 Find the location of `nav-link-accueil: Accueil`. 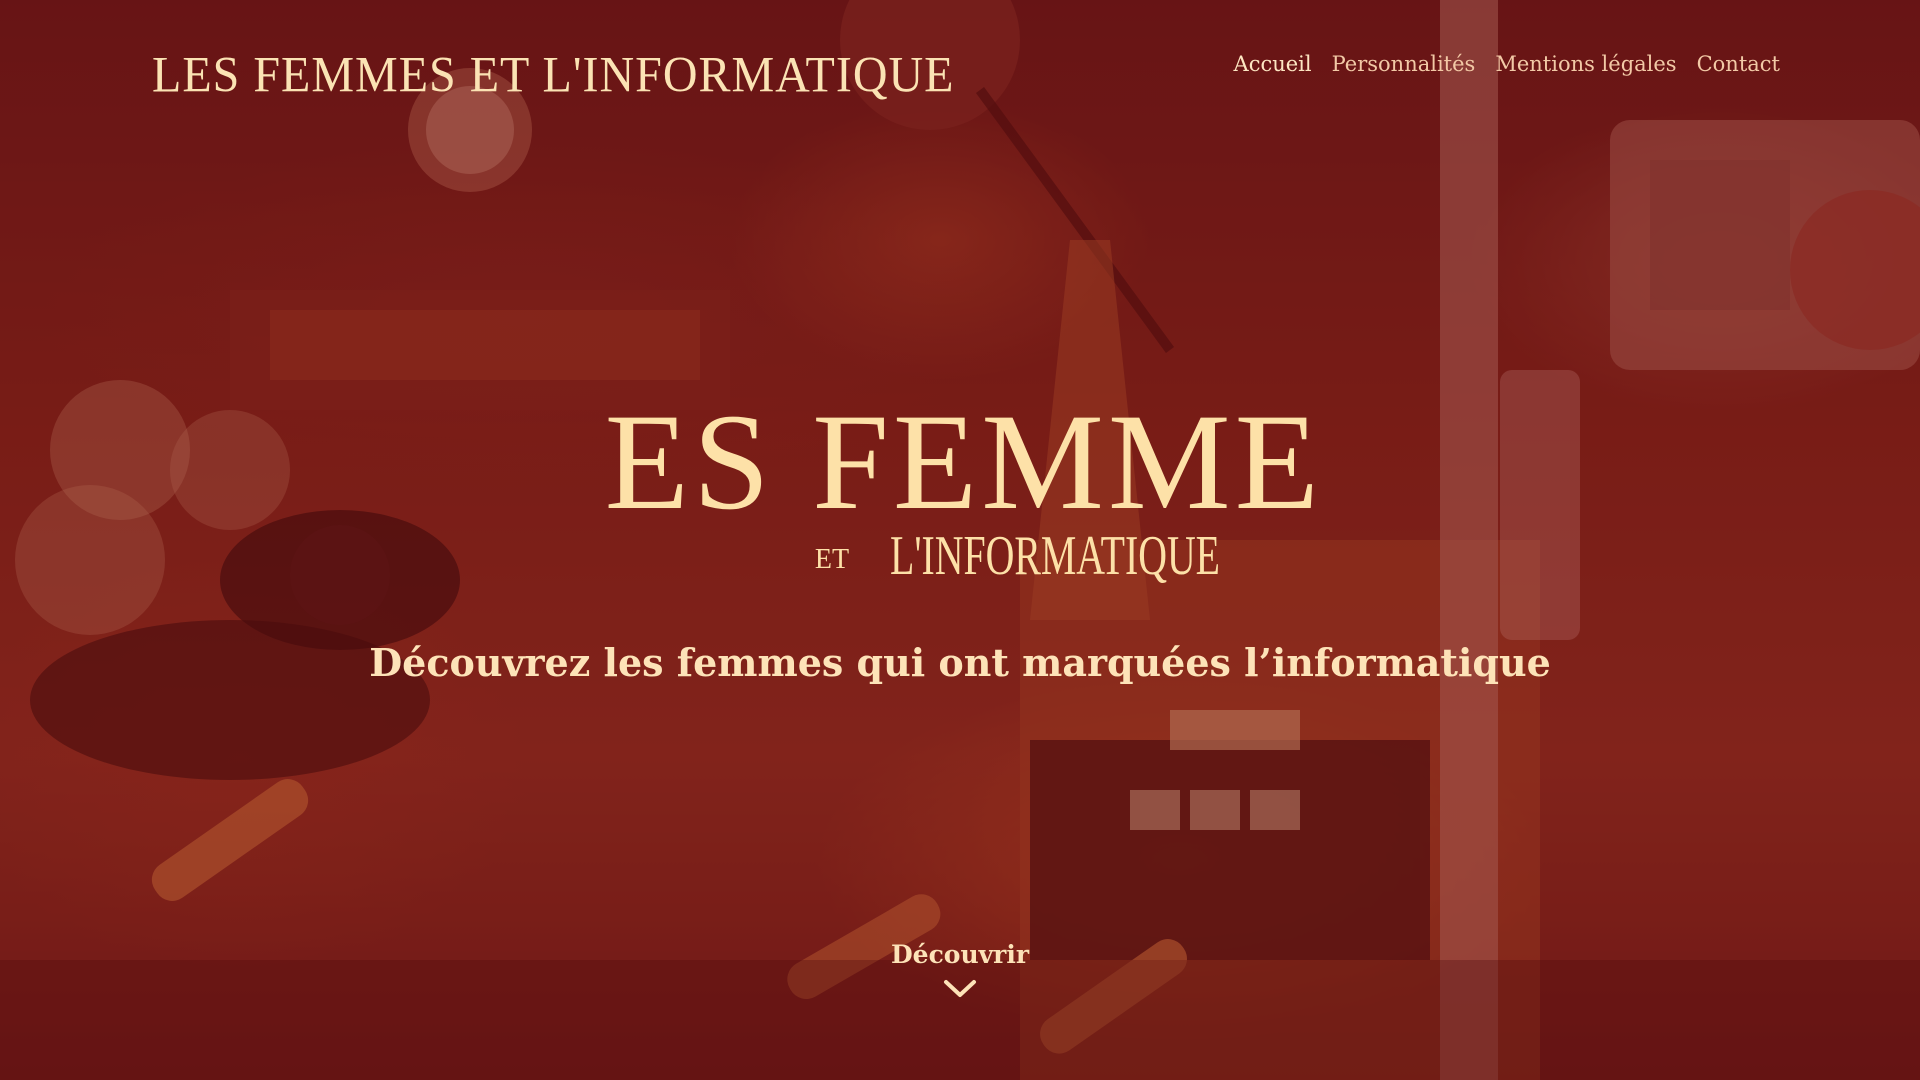

nav-link-accueil: Accueil is located at coordinates (1273, 64).